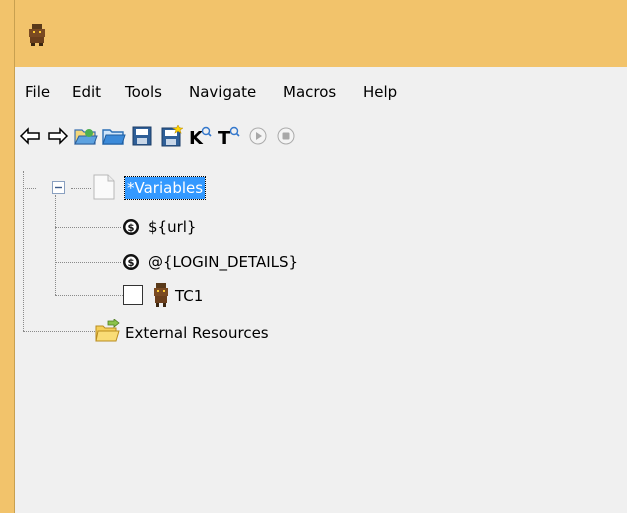  Describe the element at coordinates (189, 296) in the screenshot. I see `tree-node-tc1: TC1` at that location.